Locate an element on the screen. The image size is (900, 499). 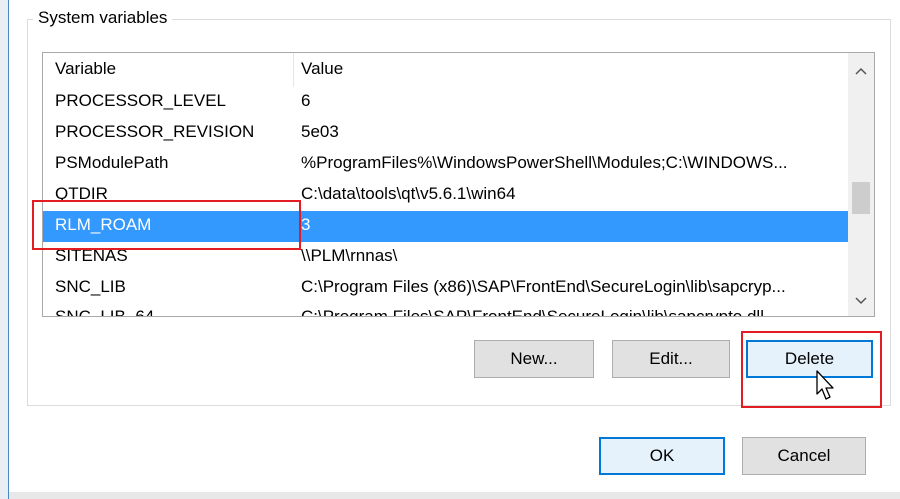
variable-name: SITENAS is located at coordinates (91, 255).